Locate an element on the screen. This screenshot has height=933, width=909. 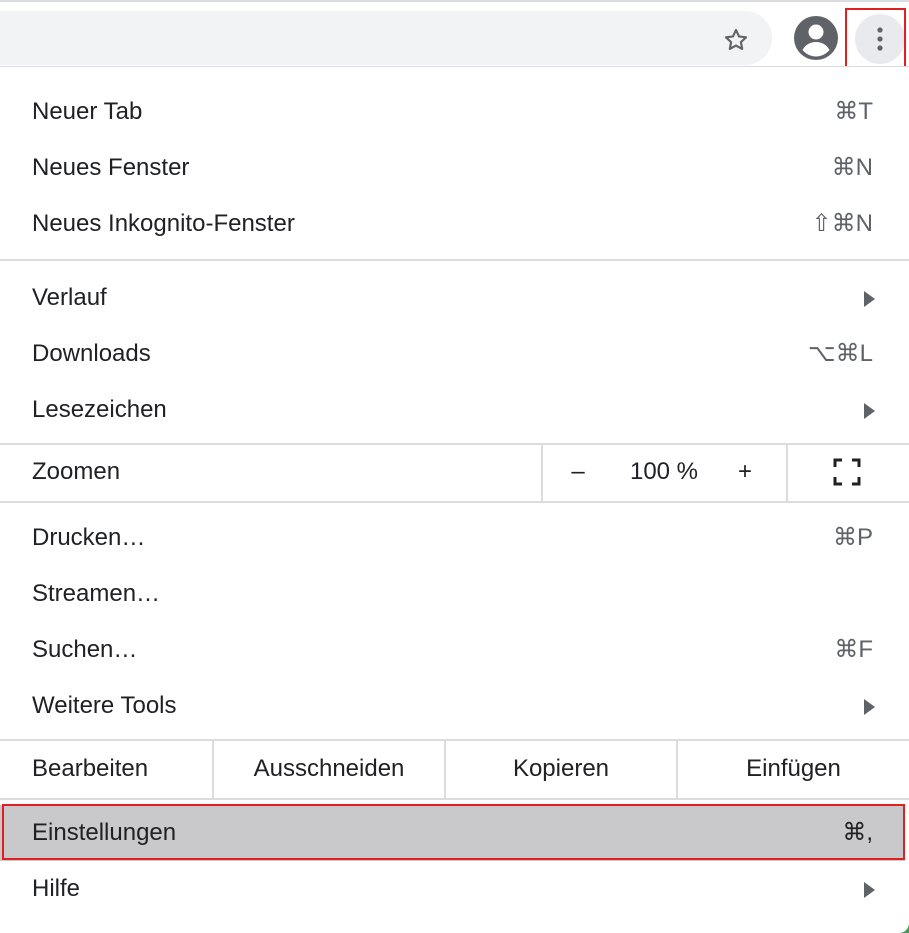
menu-item-new-incognito-window: Neues Inkognito-Fenster ⇧⌘N is located at coordinates (454, 224).